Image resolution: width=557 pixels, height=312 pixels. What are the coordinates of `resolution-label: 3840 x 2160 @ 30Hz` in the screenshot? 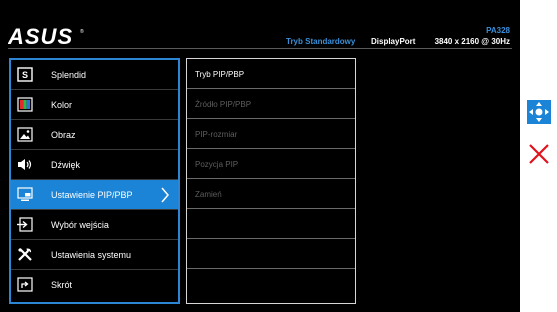 It's located at (472, 41).